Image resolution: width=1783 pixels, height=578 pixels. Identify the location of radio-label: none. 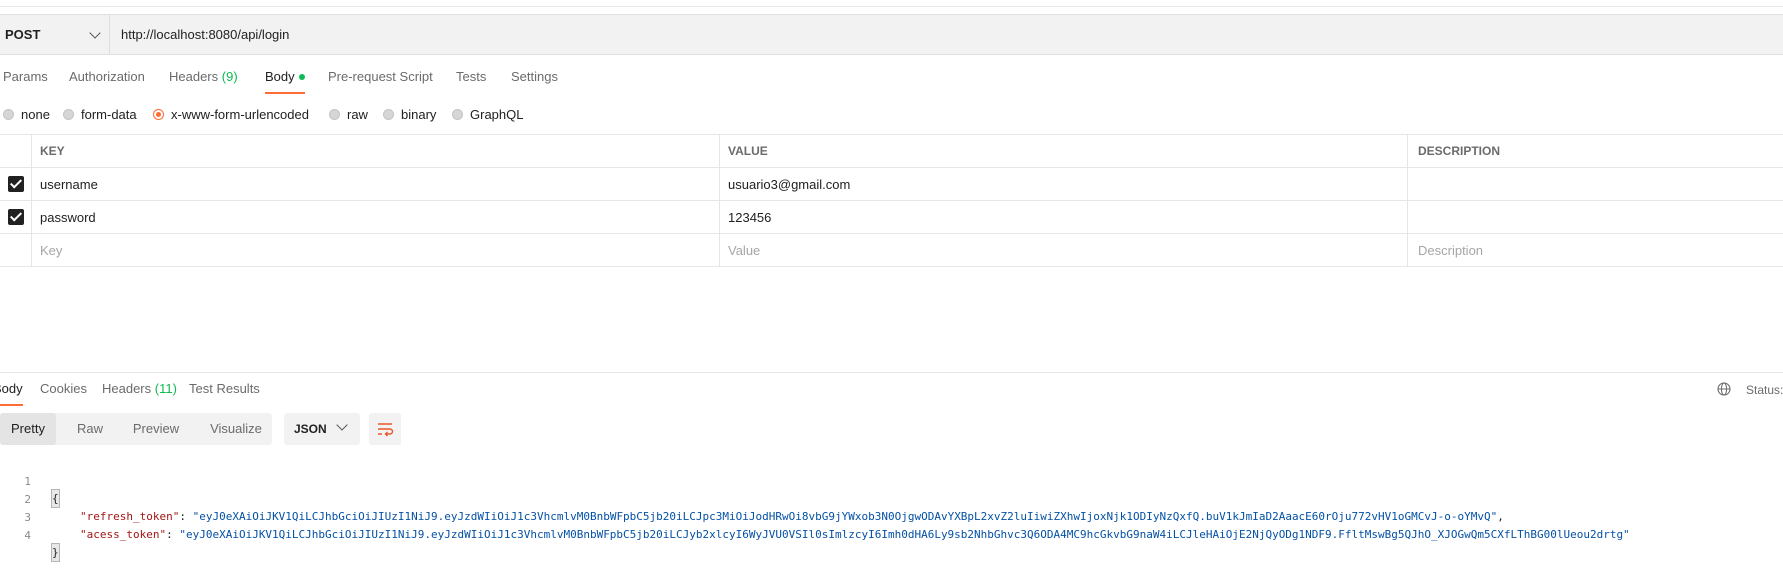
(35, 114).